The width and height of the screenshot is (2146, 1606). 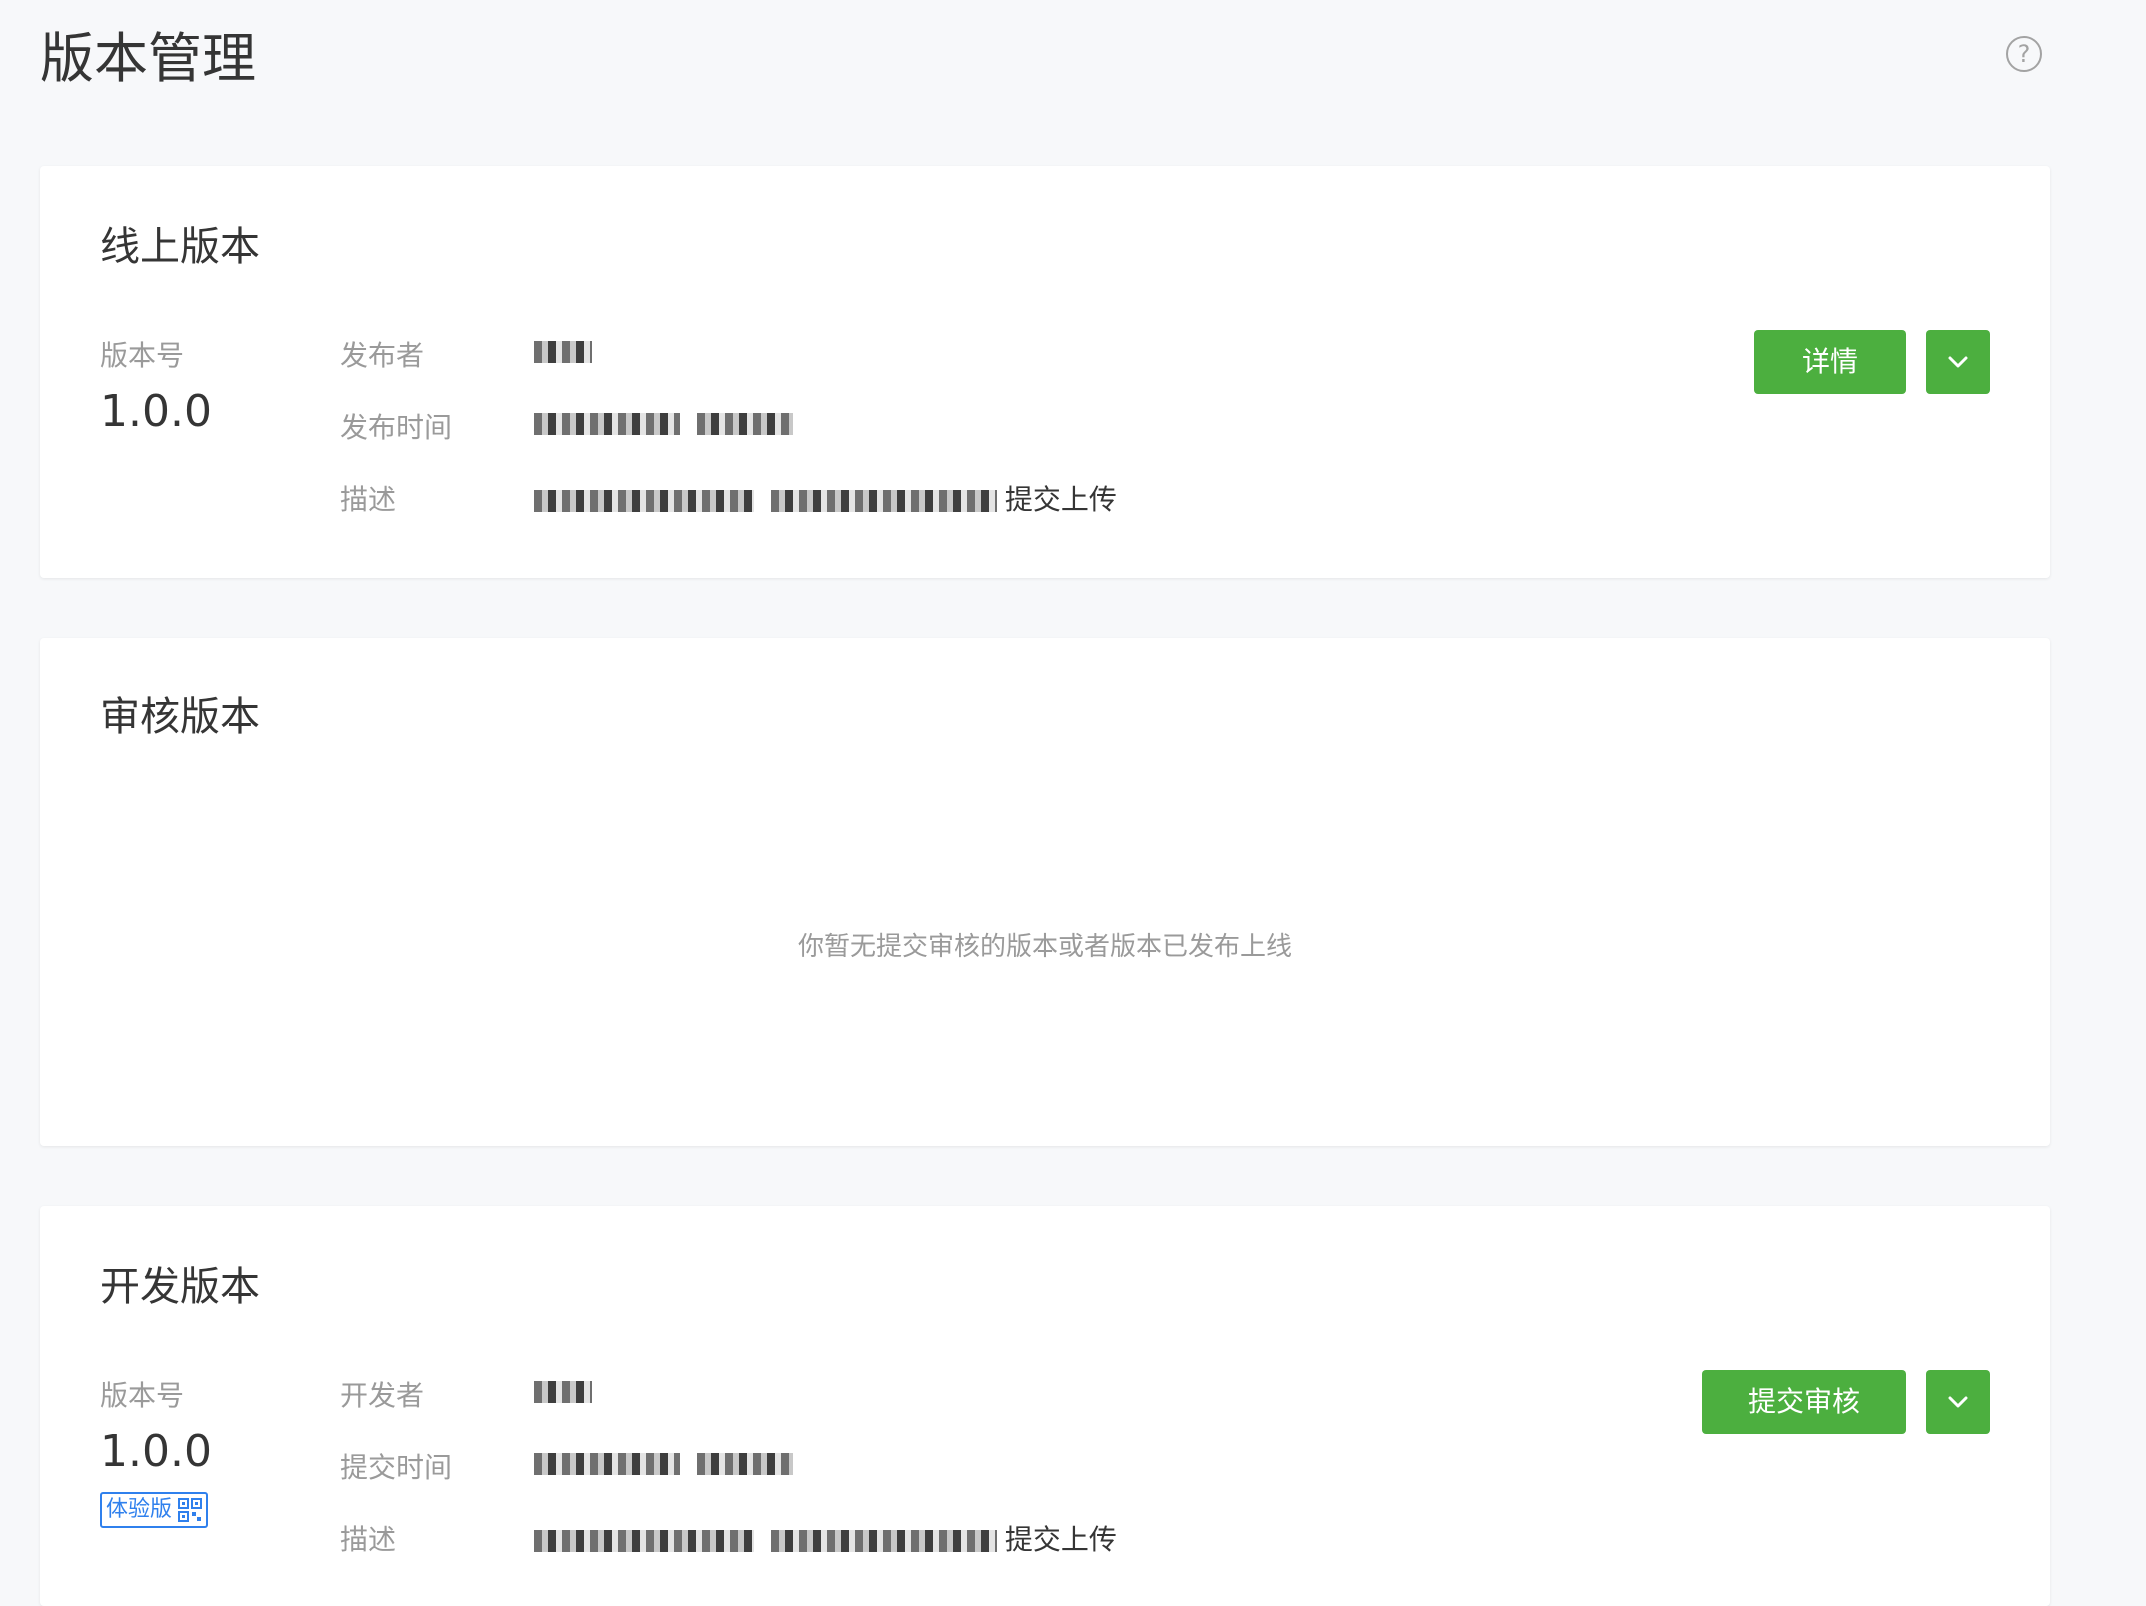 I want to click on online-more-dropdown, so click(x=1958, y=362).